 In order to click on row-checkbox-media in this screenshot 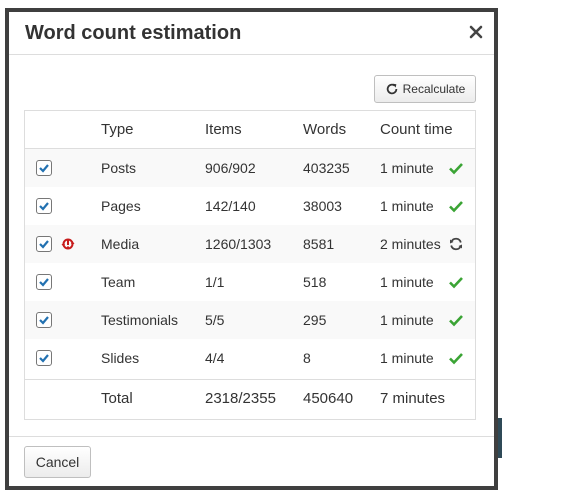, I will do `click(44, 244)`.